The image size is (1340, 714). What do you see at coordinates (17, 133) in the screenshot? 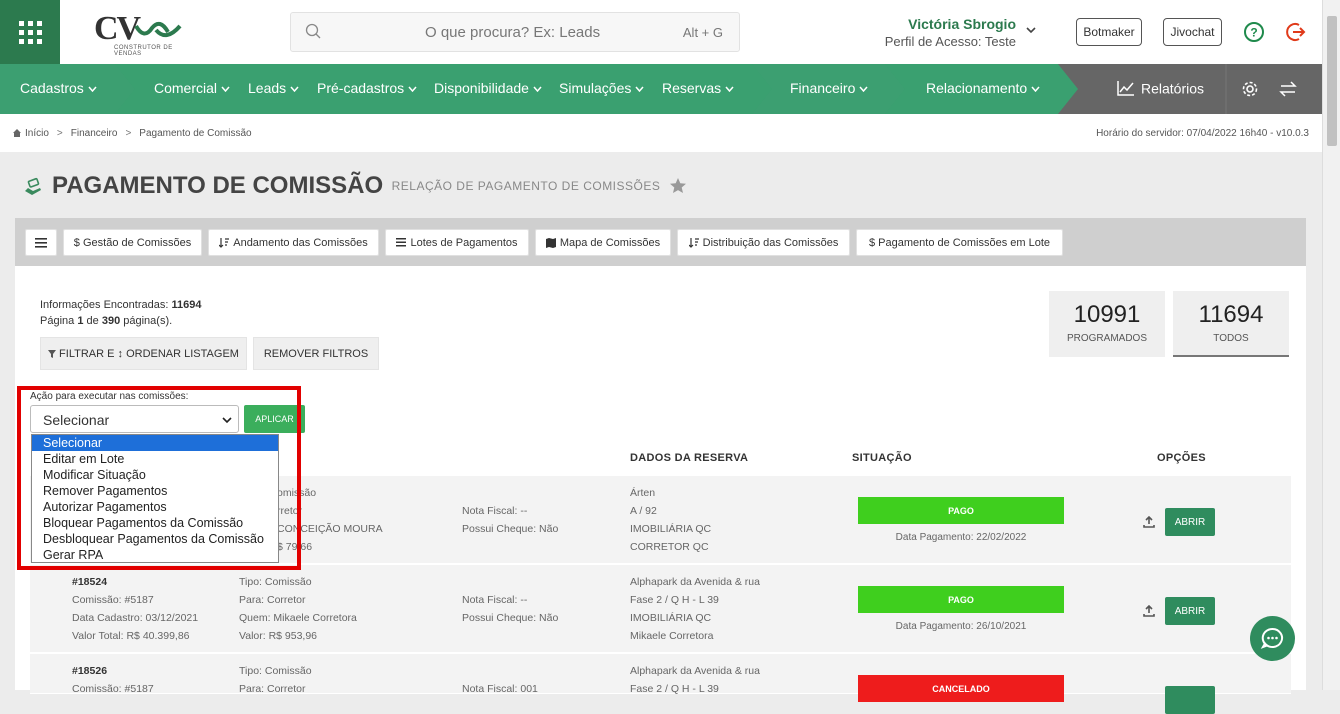
I see `home-icon` at bounding box center [17, 133].